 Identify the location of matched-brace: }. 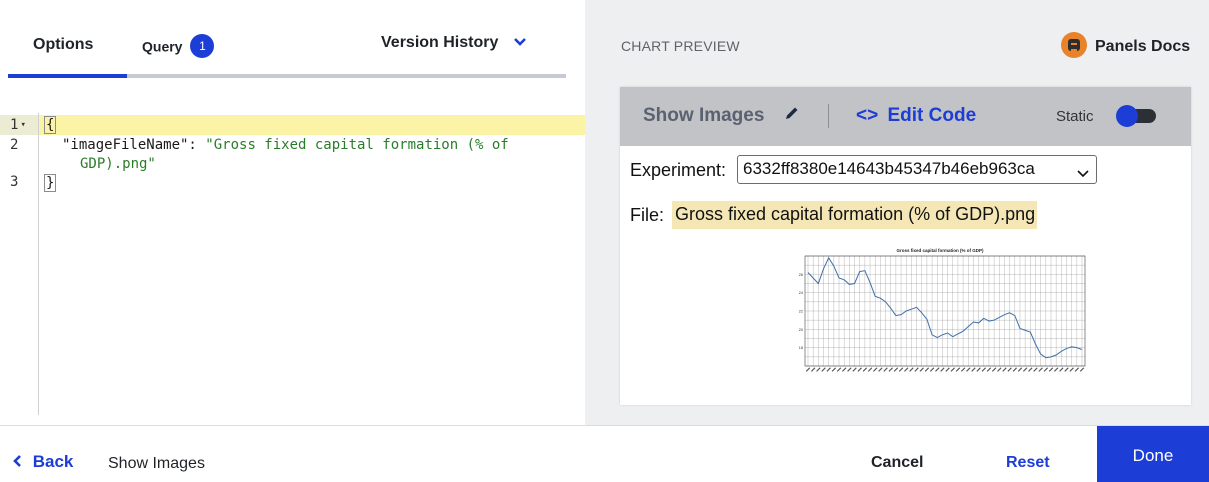
(50, 183).